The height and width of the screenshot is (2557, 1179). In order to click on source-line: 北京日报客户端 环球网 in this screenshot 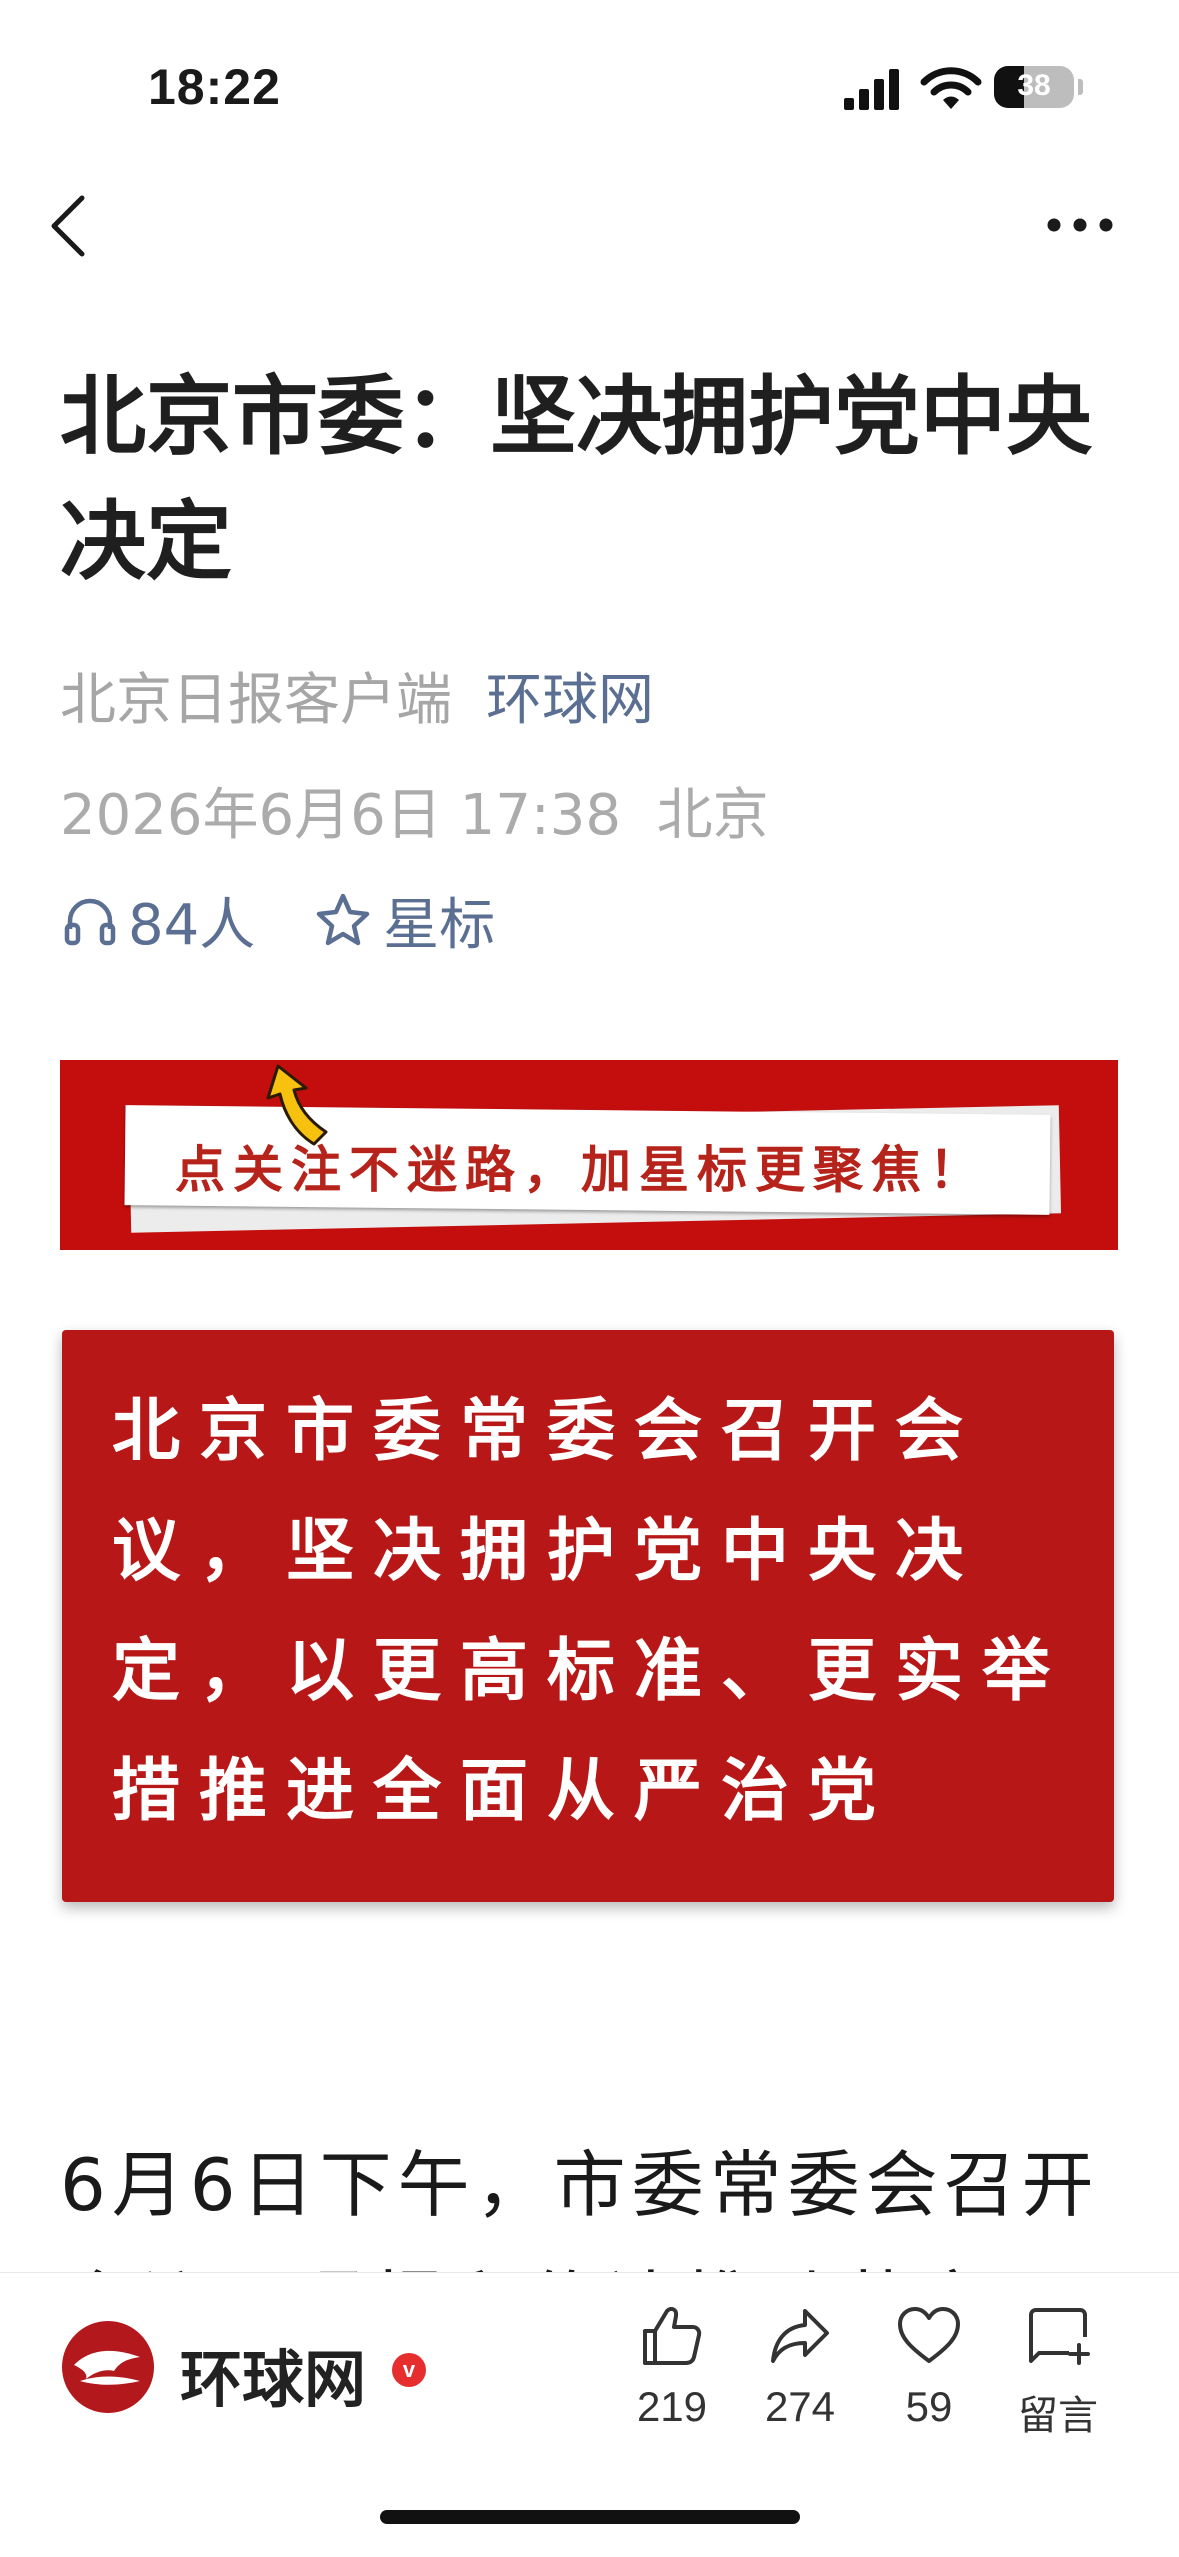, I will do `click(357, 695)`.